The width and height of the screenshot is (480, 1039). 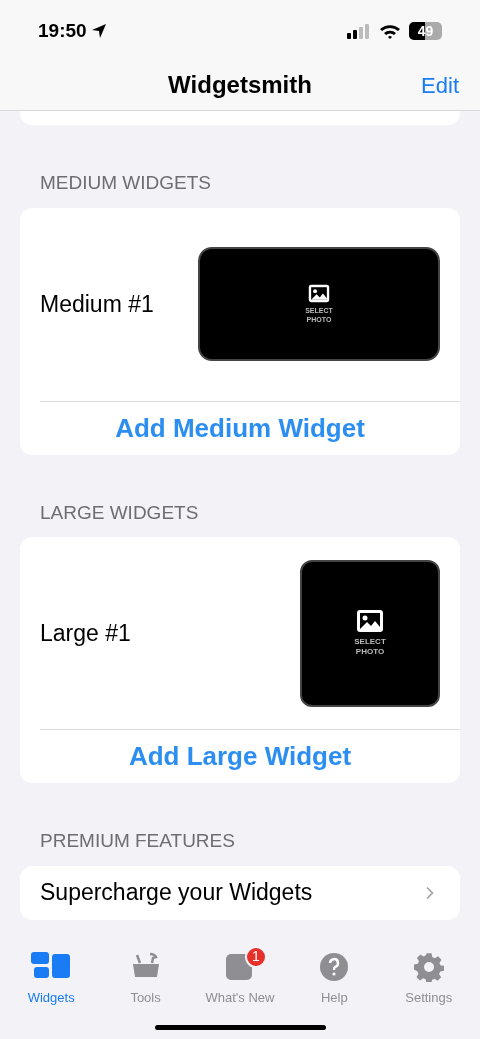 I want to click on add-widget-button: Add Large Widget, so click(x=250, y=756).